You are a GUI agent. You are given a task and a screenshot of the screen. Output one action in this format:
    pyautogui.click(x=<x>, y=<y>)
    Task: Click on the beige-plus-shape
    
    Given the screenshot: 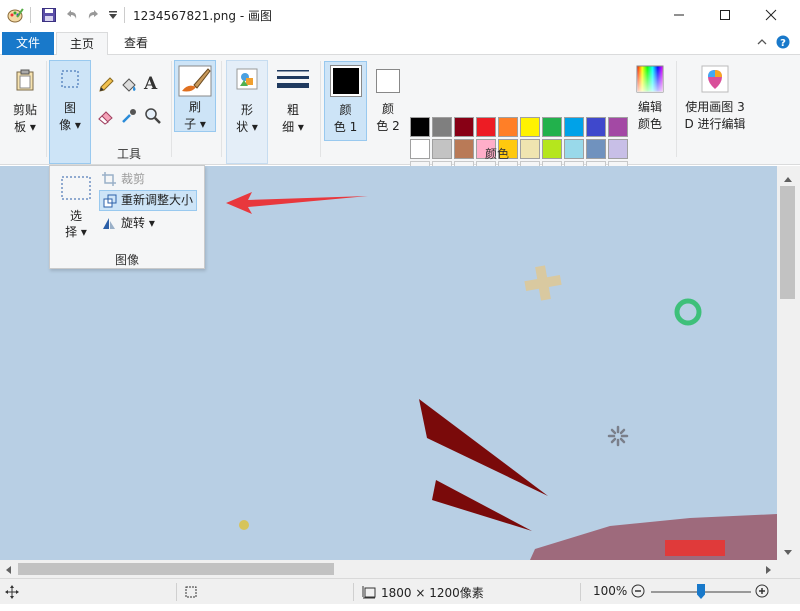 What is the action you would take?
    pyautogui.click(x=543, y=283)
    